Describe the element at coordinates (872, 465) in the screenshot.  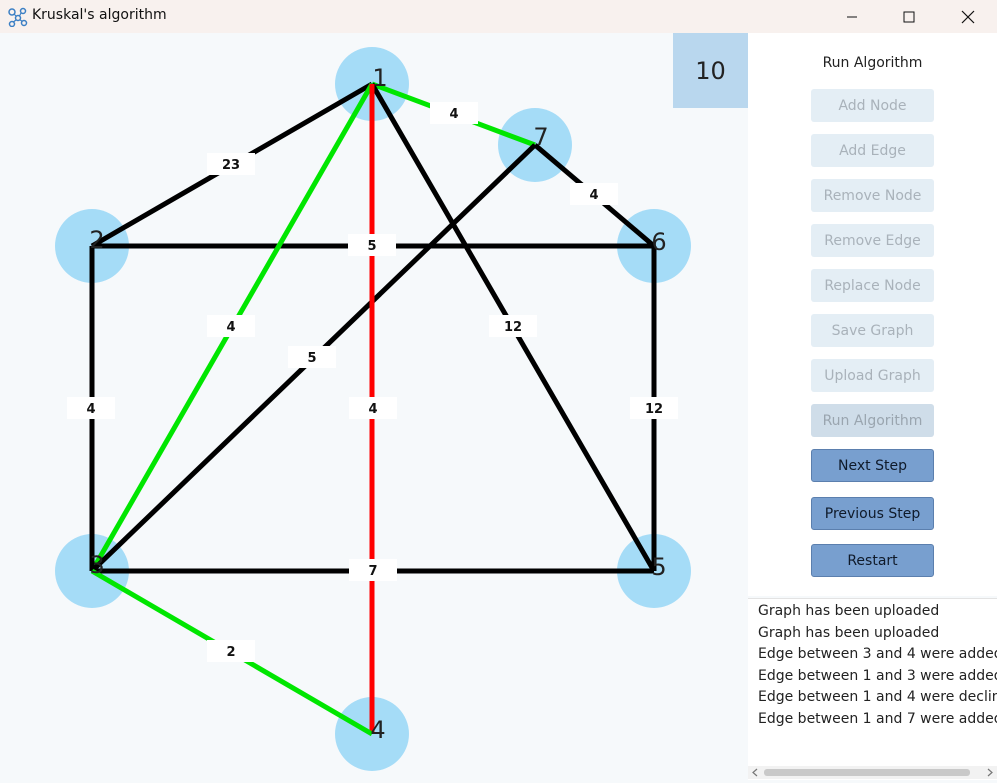
I see `next-step-button: Next Step` at that location.